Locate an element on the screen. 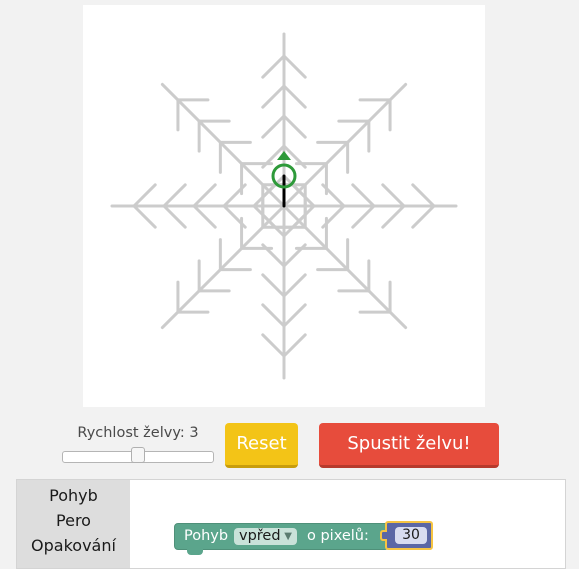 This screenshot has width=579, height=569. block-notch is located at coordinates (195, 552).